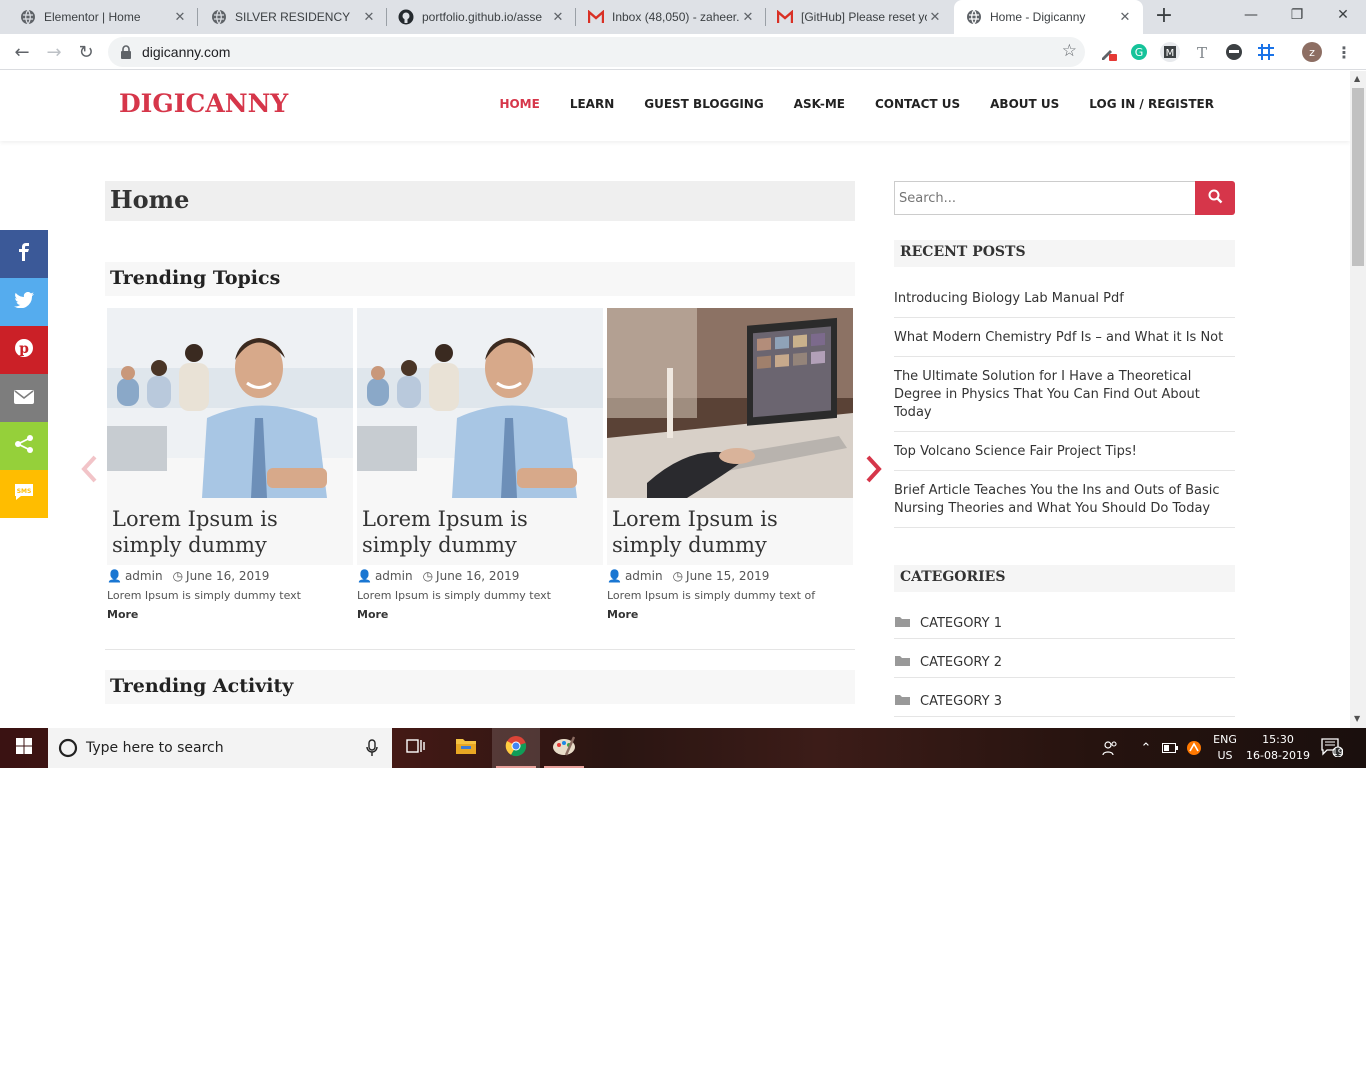  I want to click on browser-tab: Inbox (48,050) - zaheer. ✕, so click(667, 17).